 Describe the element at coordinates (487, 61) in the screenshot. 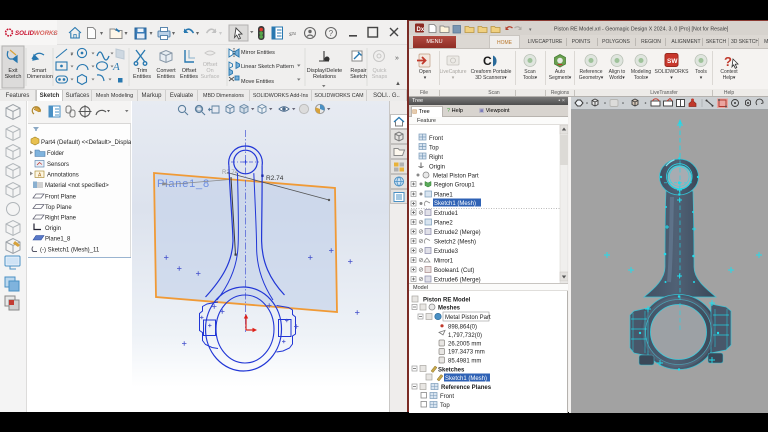

I see `svg-text: C` at that location.